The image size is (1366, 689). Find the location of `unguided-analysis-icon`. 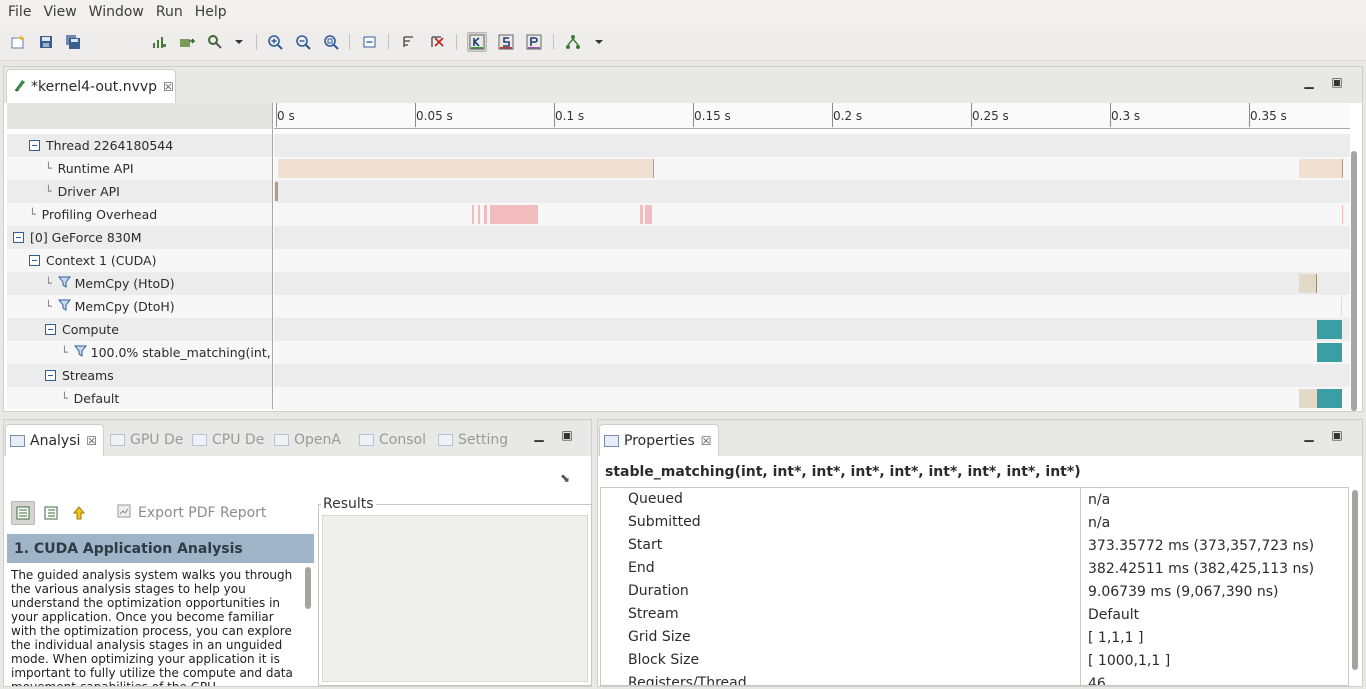

unguided-analysis-icon is located at coordinates (51, 513).